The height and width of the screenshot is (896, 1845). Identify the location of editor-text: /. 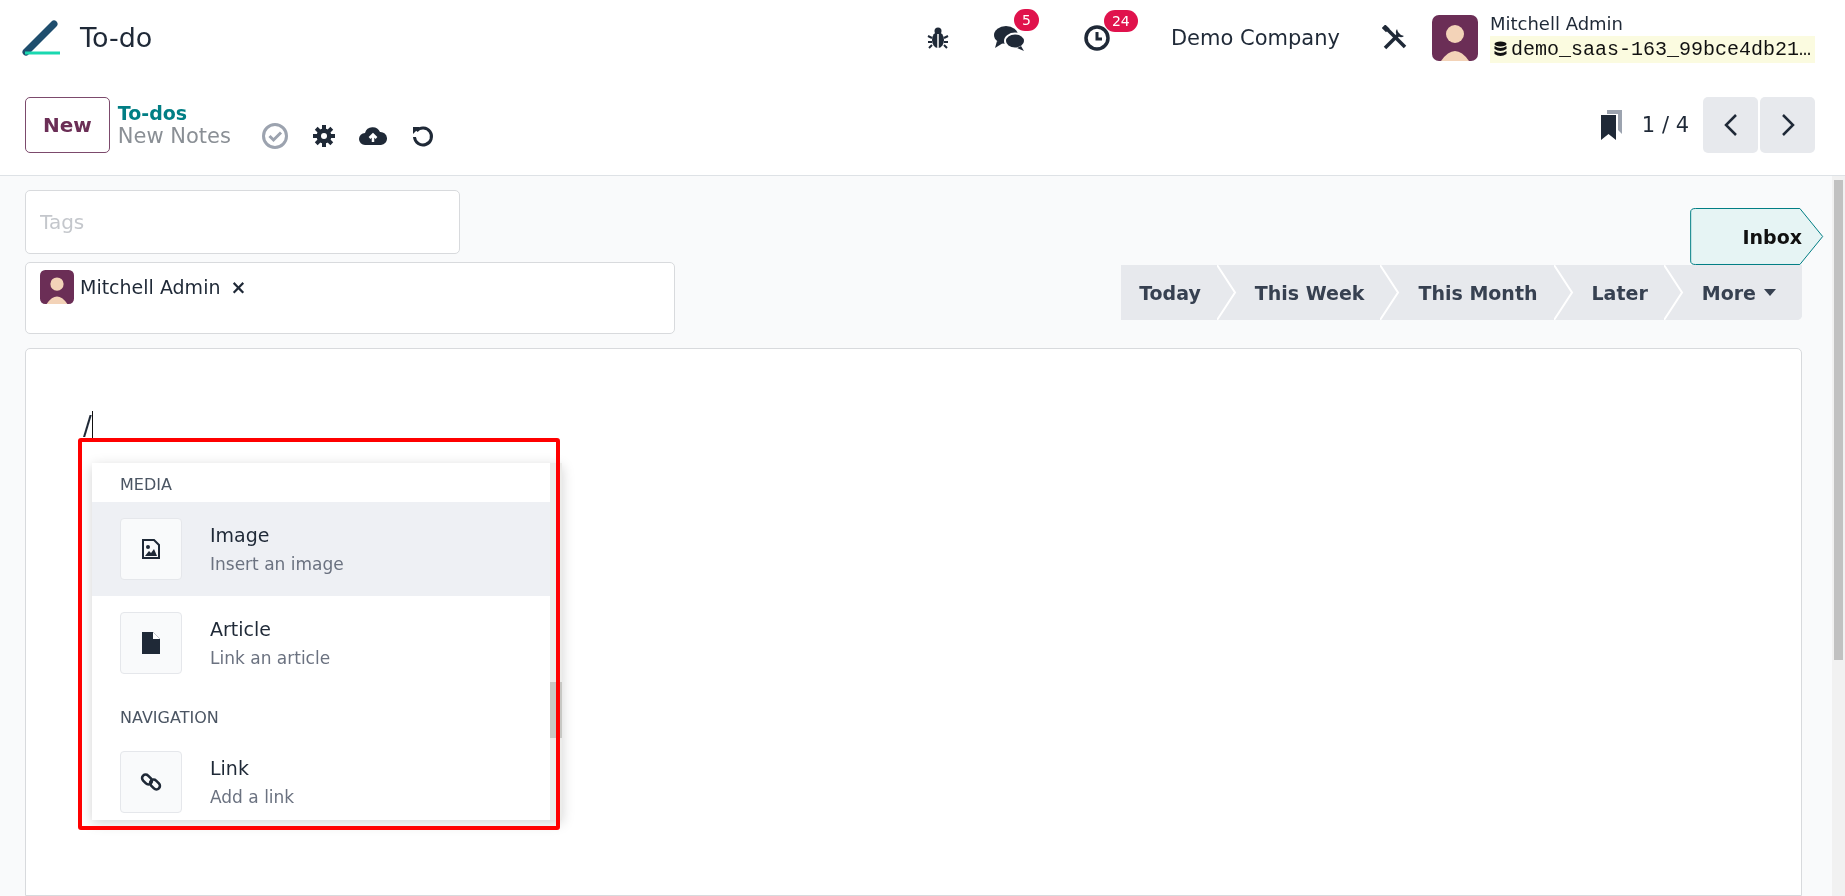
(88, 426).